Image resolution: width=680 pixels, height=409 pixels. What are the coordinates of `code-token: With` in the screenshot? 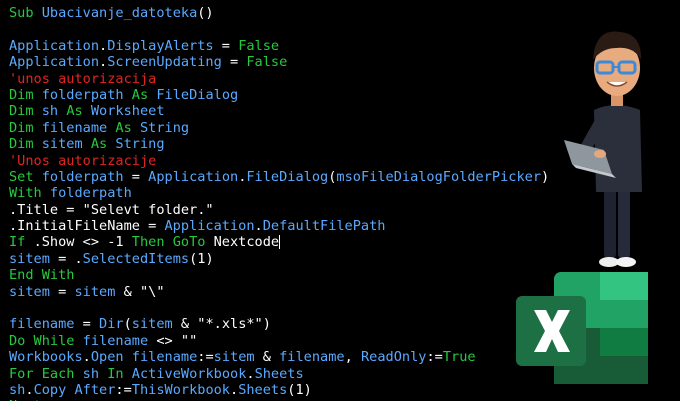 It's located at (29, 193).